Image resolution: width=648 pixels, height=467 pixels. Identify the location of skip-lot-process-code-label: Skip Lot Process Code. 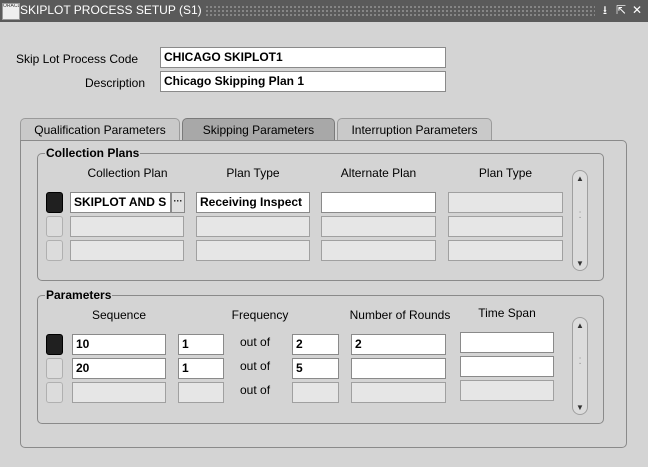
(77, 59).